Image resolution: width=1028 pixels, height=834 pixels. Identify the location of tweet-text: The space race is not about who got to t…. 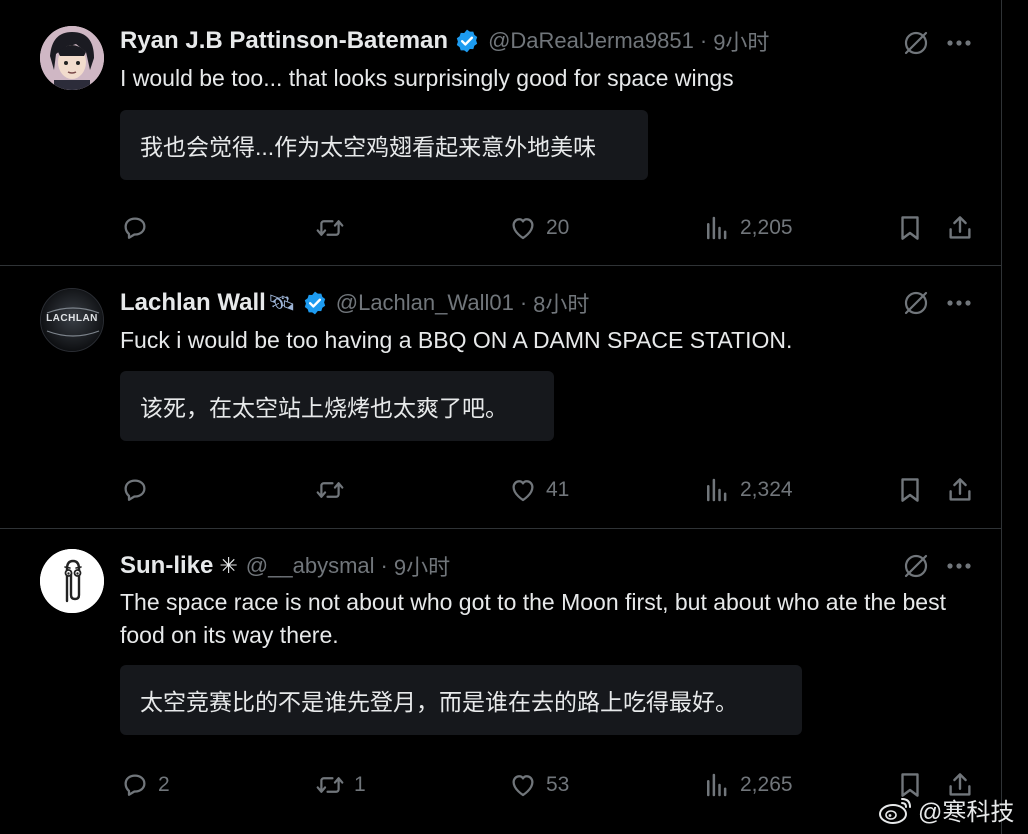
(533, 618).